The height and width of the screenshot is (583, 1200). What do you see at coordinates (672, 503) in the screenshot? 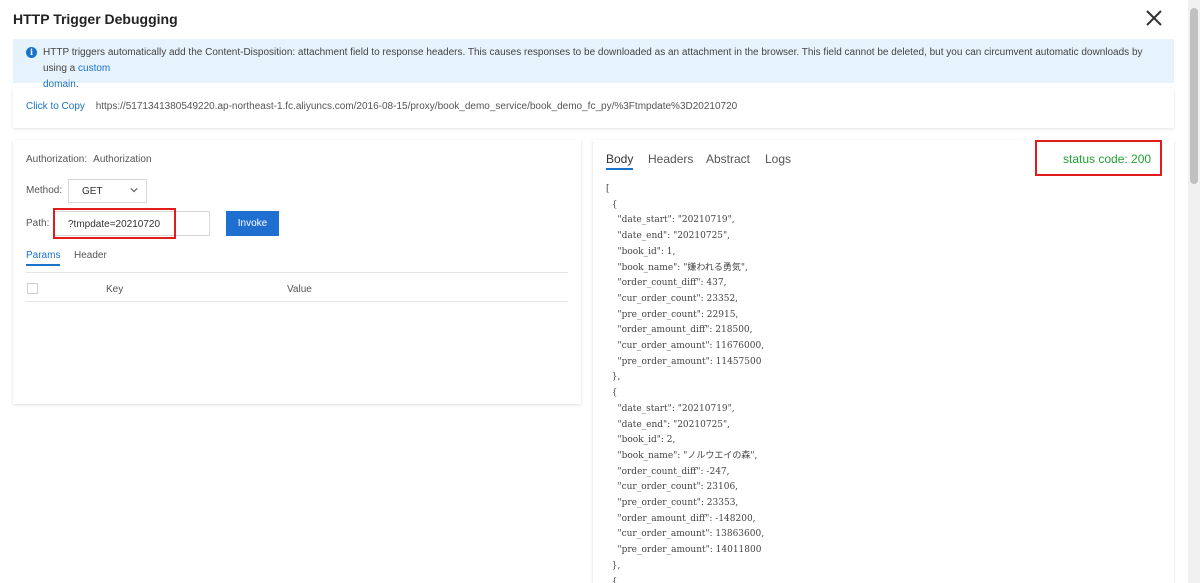
I see `response-body-line: "pre_order_count": 23353,` at bounding box center [672, 503].